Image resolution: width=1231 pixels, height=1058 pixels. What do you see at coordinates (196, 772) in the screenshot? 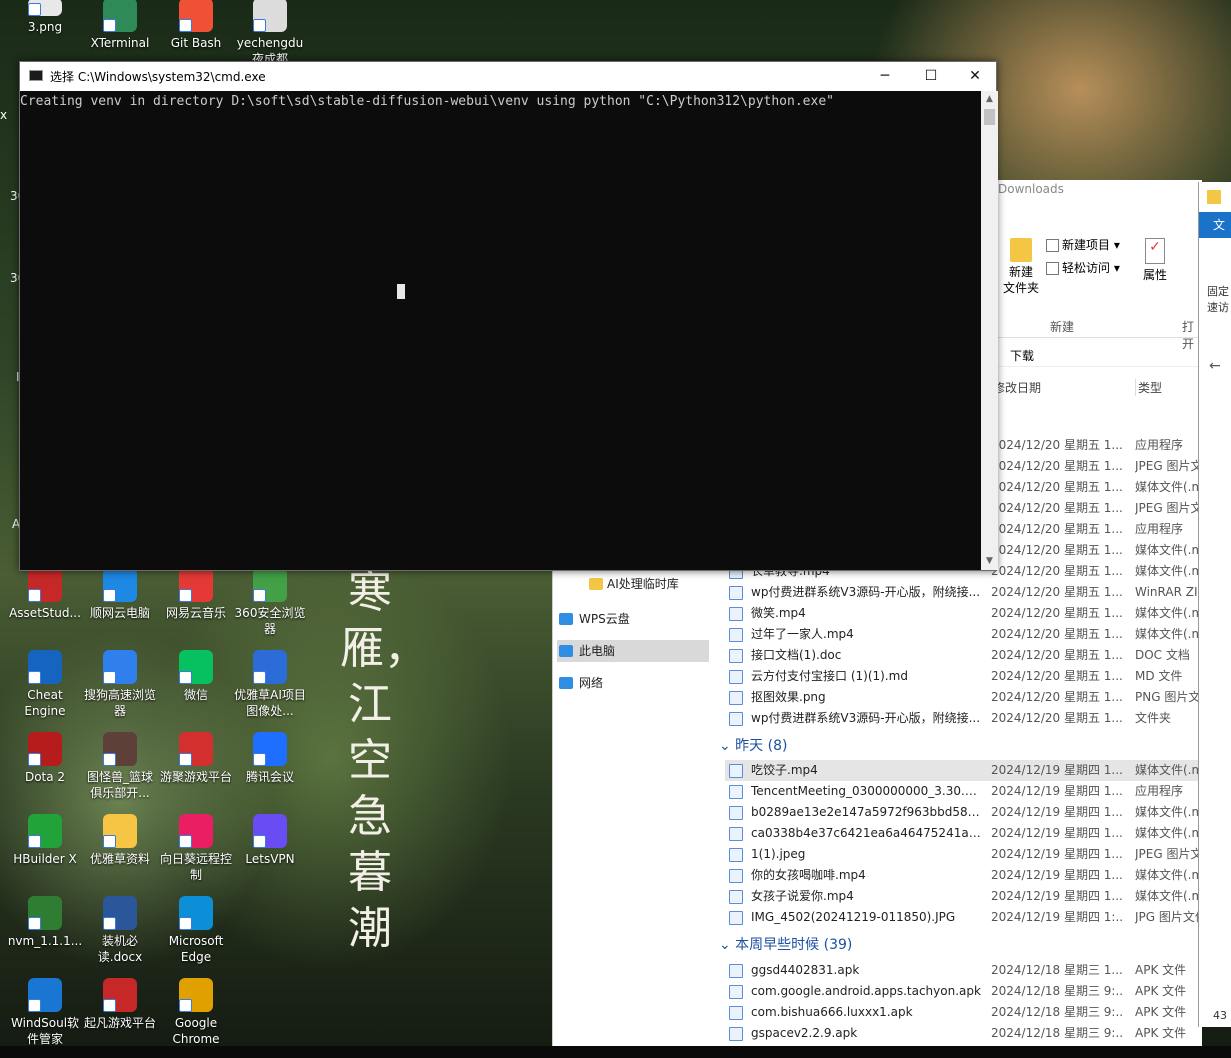
I see `desktop-icon: 游聚游戏平台` at bounding box center [196, 772].